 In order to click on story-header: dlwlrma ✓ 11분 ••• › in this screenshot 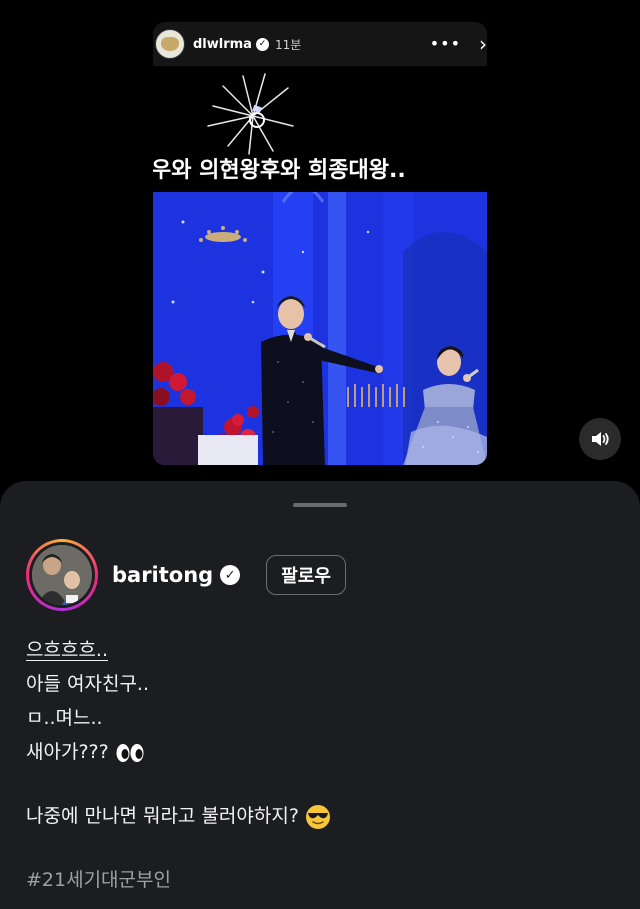, I will do `click(320, 44)`.